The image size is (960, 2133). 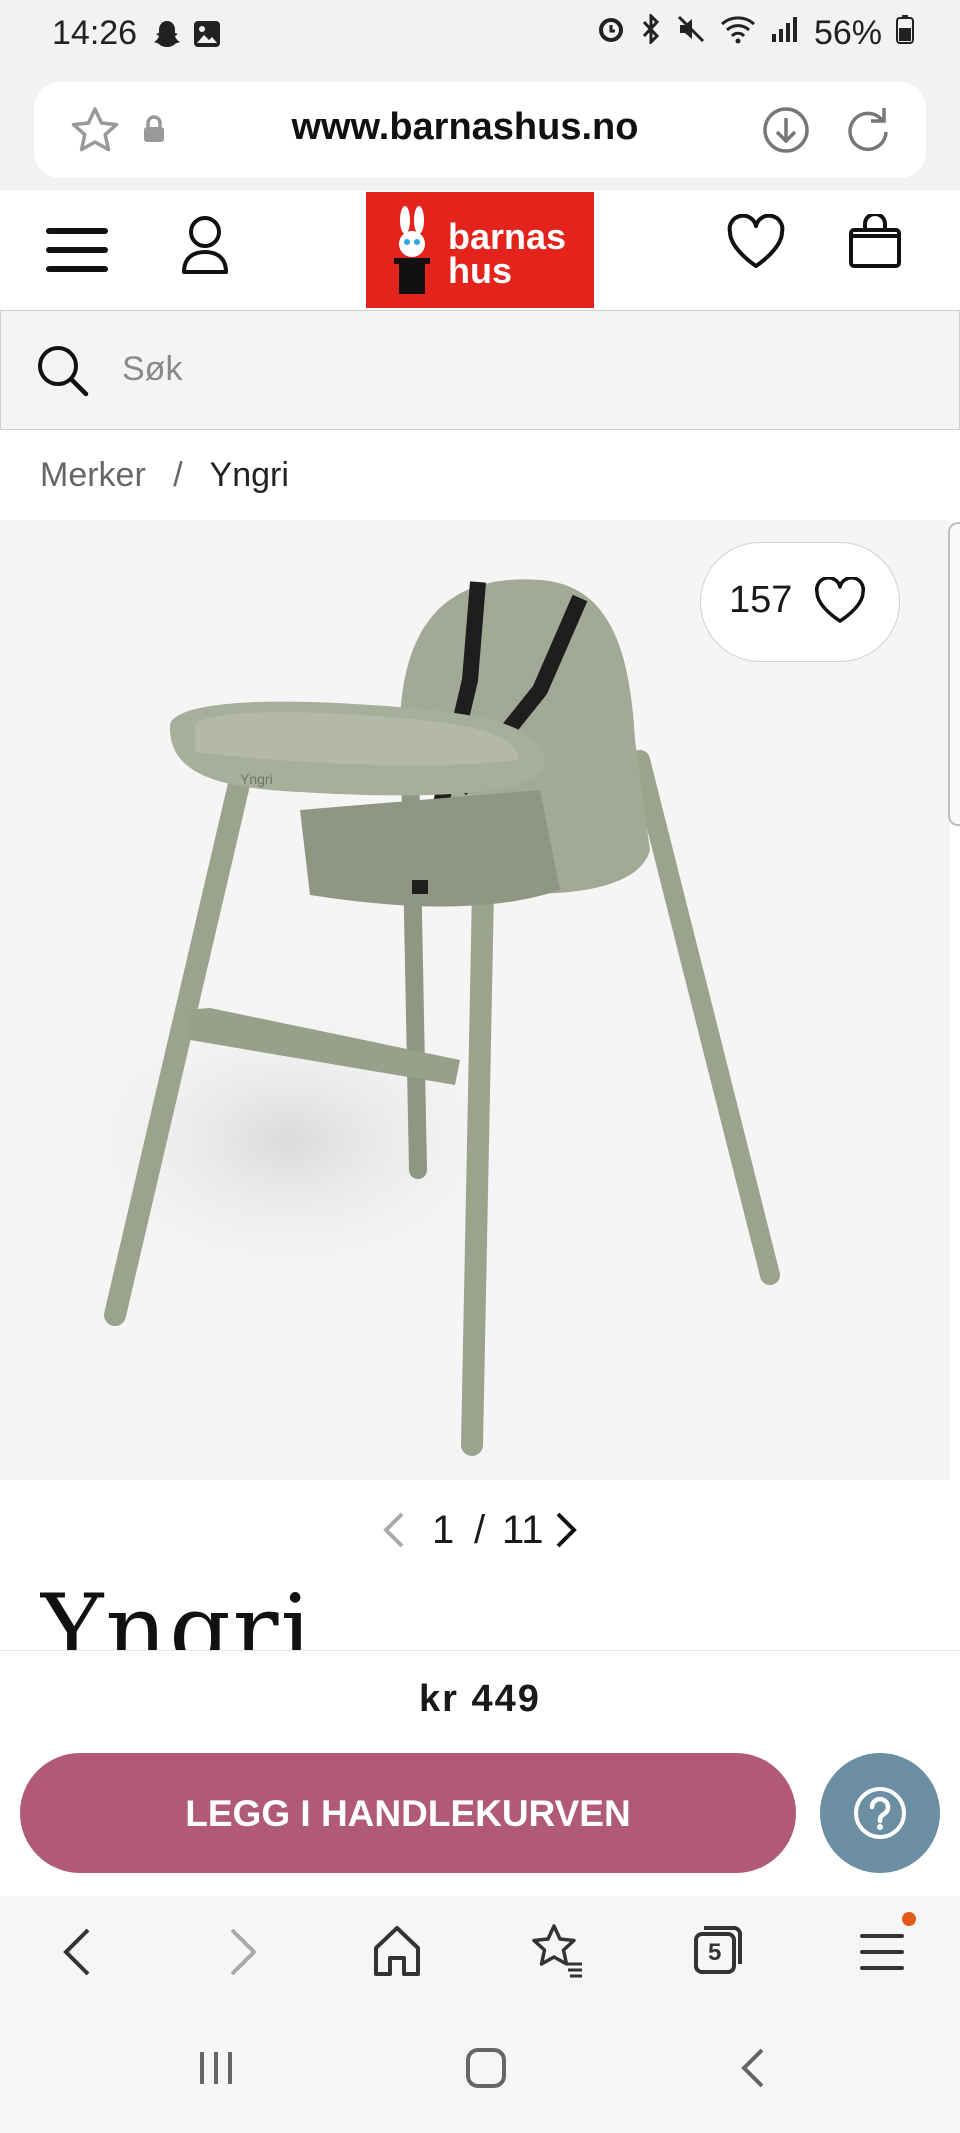 What do you see at coordinates (523, 1530) in the screenshot?
I see `pager-total: 11` at bounding box center [523, 1530].